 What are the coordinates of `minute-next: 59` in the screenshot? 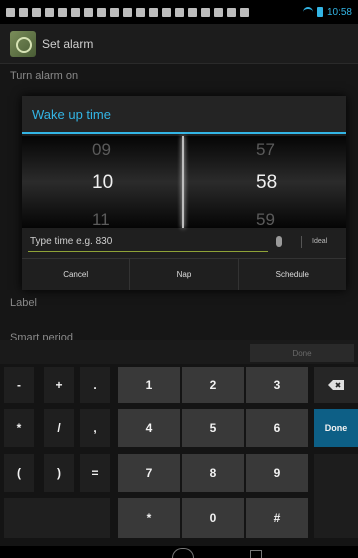 It's located at (265, 220).